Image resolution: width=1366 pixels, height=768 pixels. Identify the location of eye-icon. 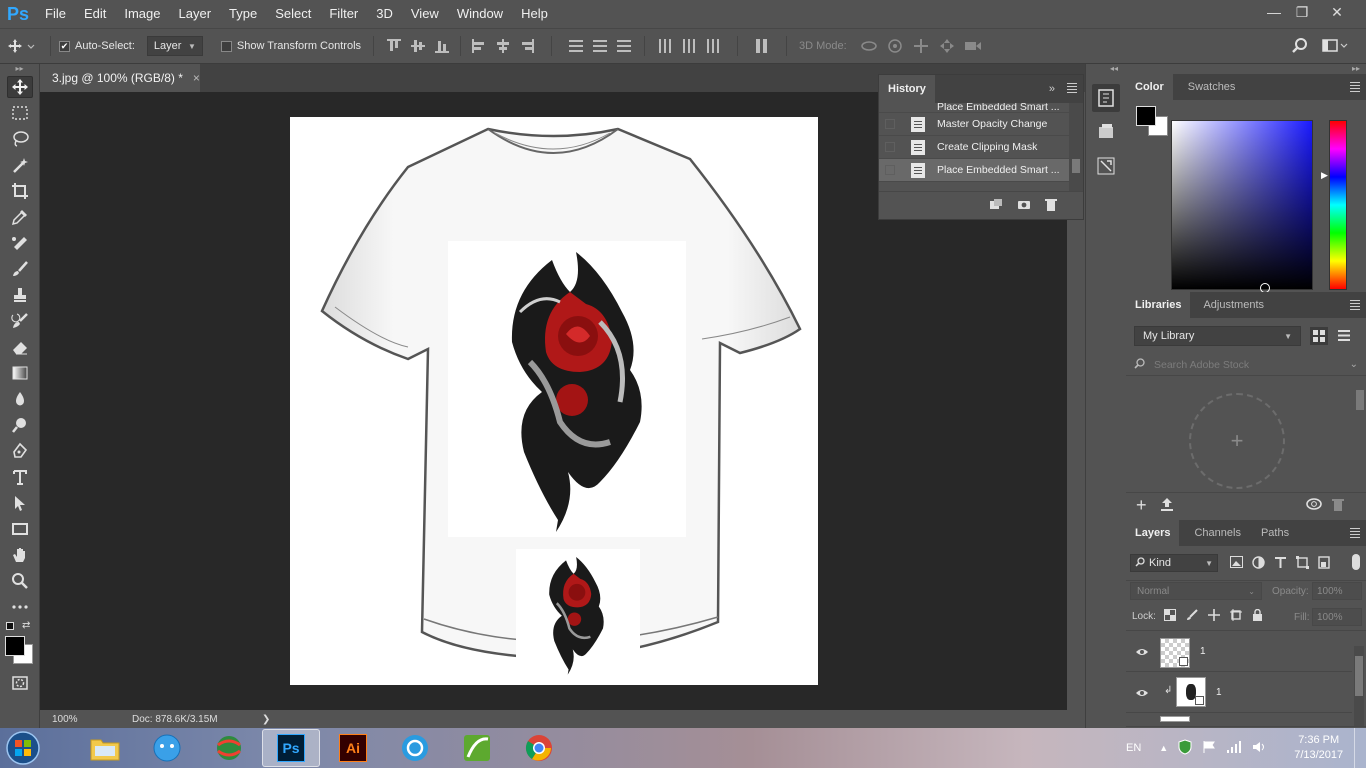
(1142, 653).